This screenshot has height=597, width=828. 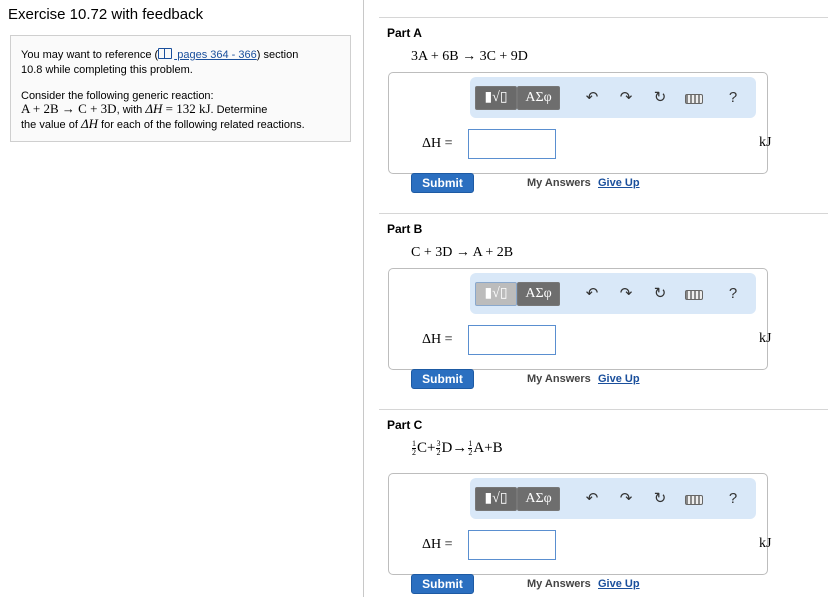 What do you see at coordinates (619, 584) in the screenshot?
I see `part-c-give-up-link: Give Up` at bounding box center [619, 584].